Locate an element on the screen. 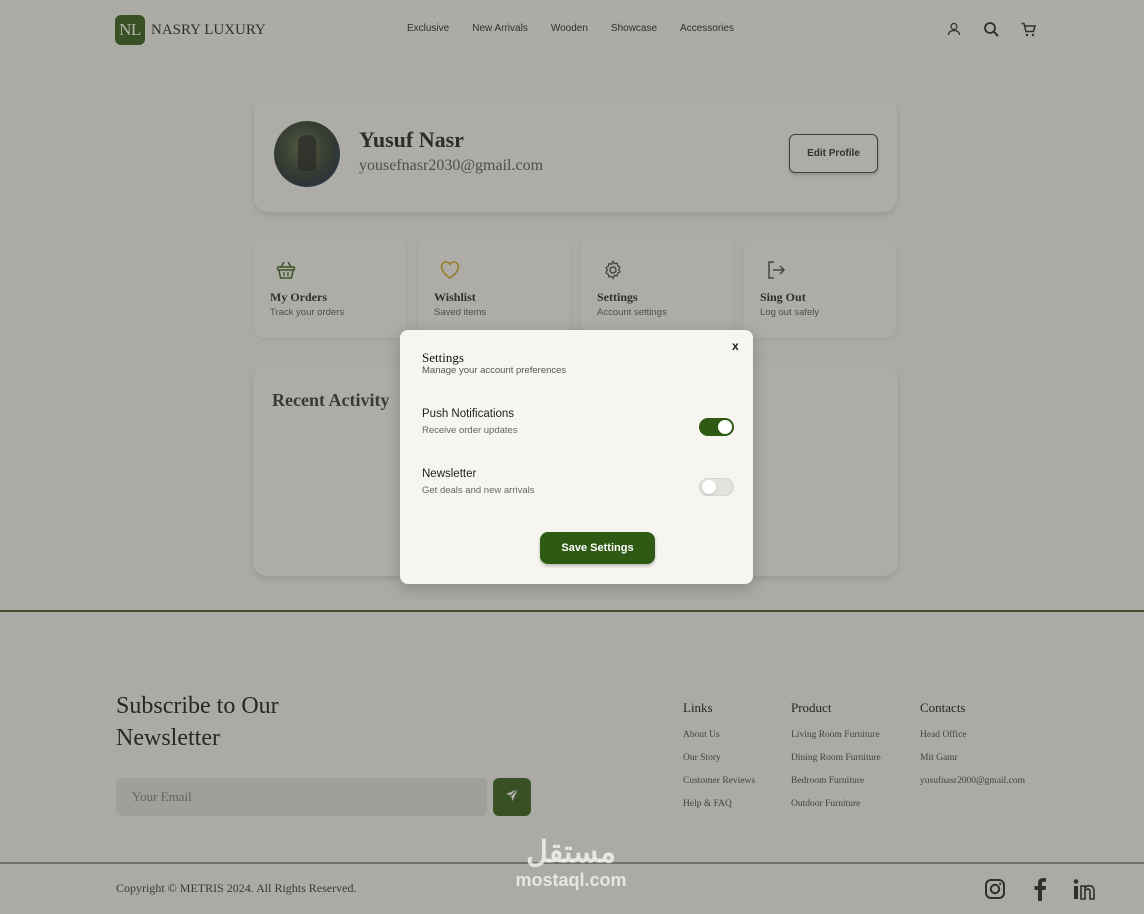 The height and width of the screenshot is (914, 1144). push-notifications-toggle is located at coordinates (716, 427).